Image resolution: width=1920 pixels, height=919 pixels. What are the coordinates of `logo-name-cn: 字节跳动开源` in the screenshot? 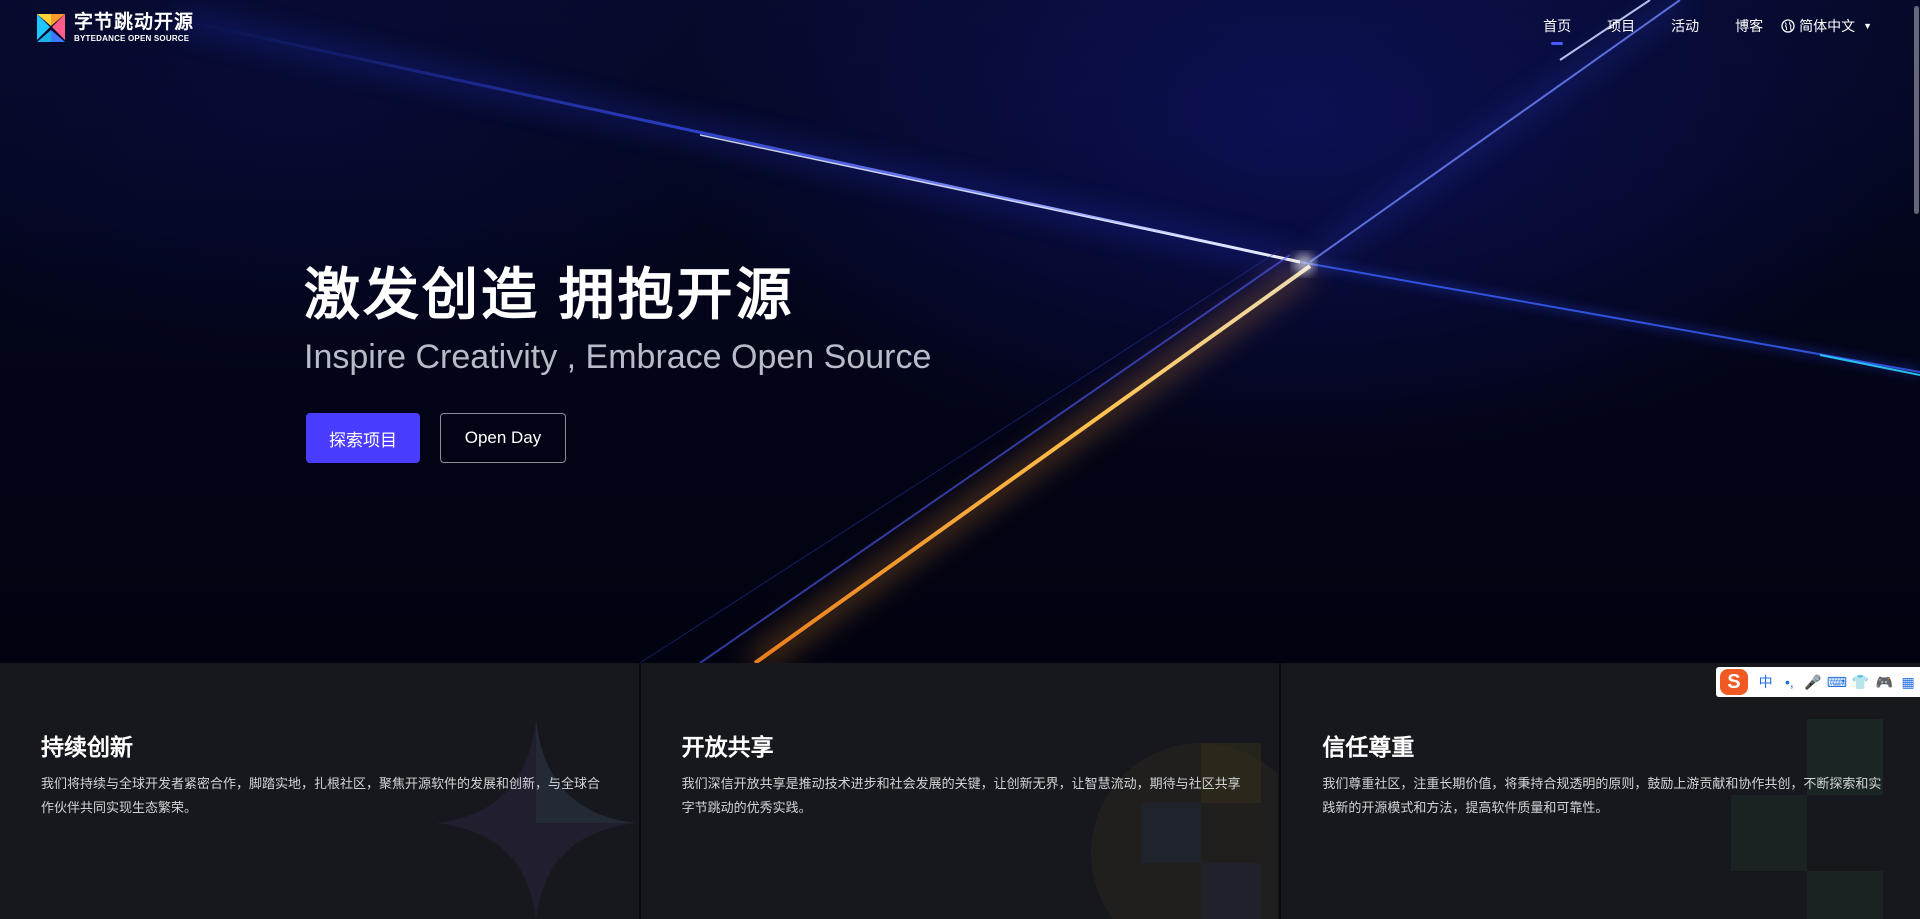 It's located at (134, 22).